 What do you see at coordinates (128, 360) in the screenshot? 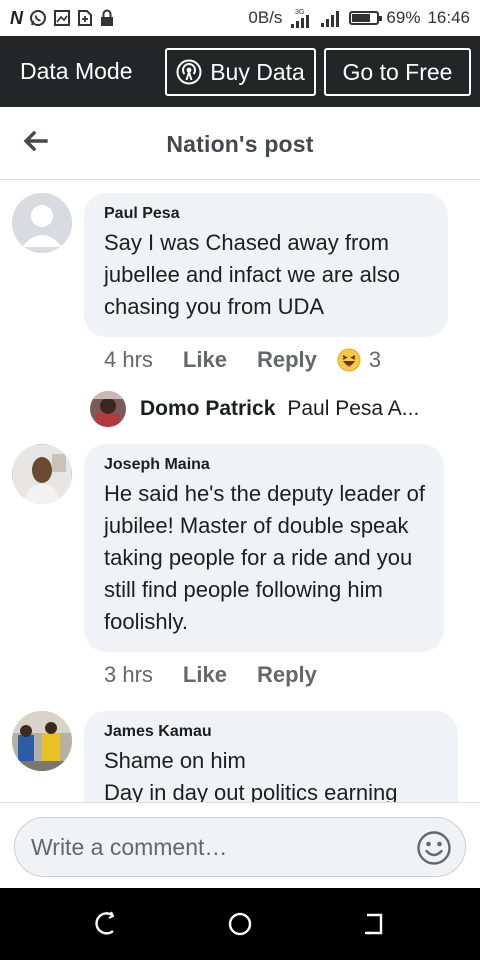
I see `comment-time: 4 hrs` at bounding box center [128, 360].